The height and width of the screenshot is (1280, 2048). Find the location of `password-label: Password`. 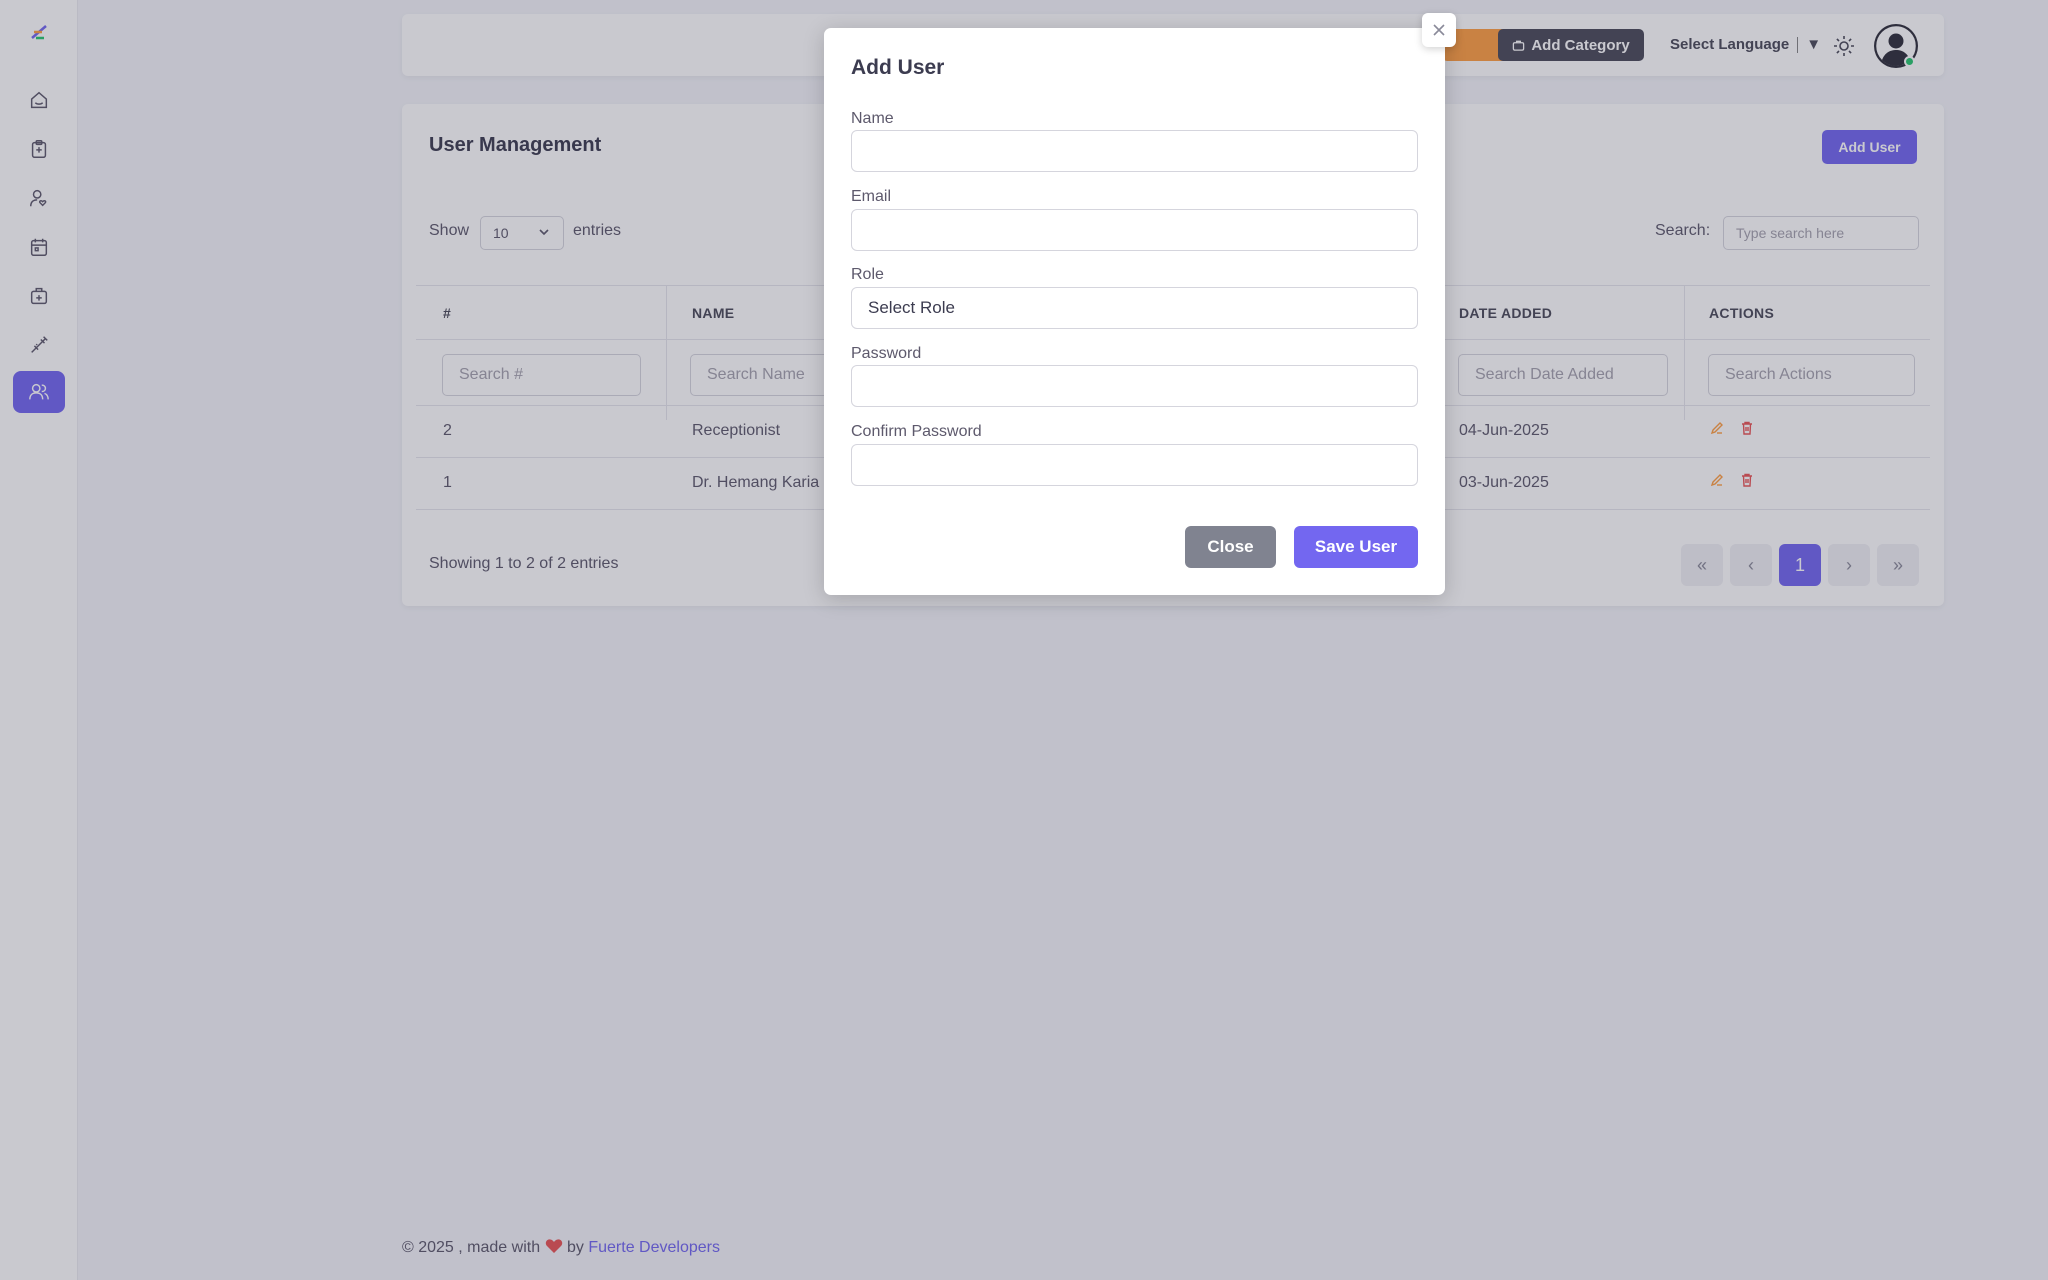

password-label: Password is located at coordinates (886, 353).